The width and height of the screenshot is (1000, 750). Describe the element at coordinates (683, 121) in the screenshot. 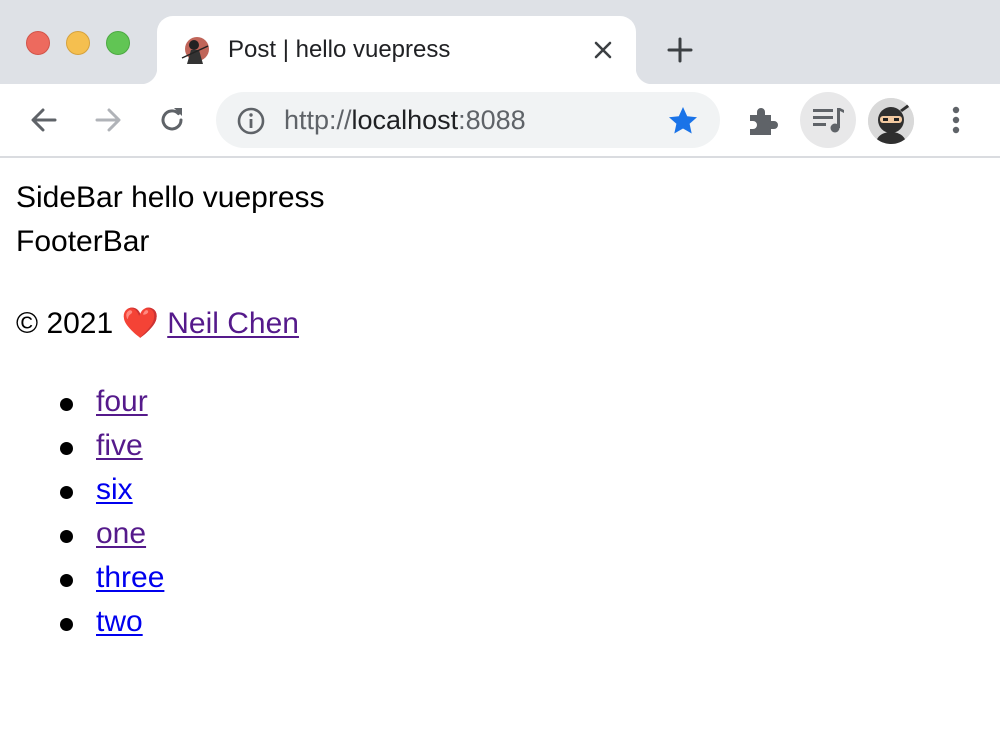

I see `star-icon` at that location.